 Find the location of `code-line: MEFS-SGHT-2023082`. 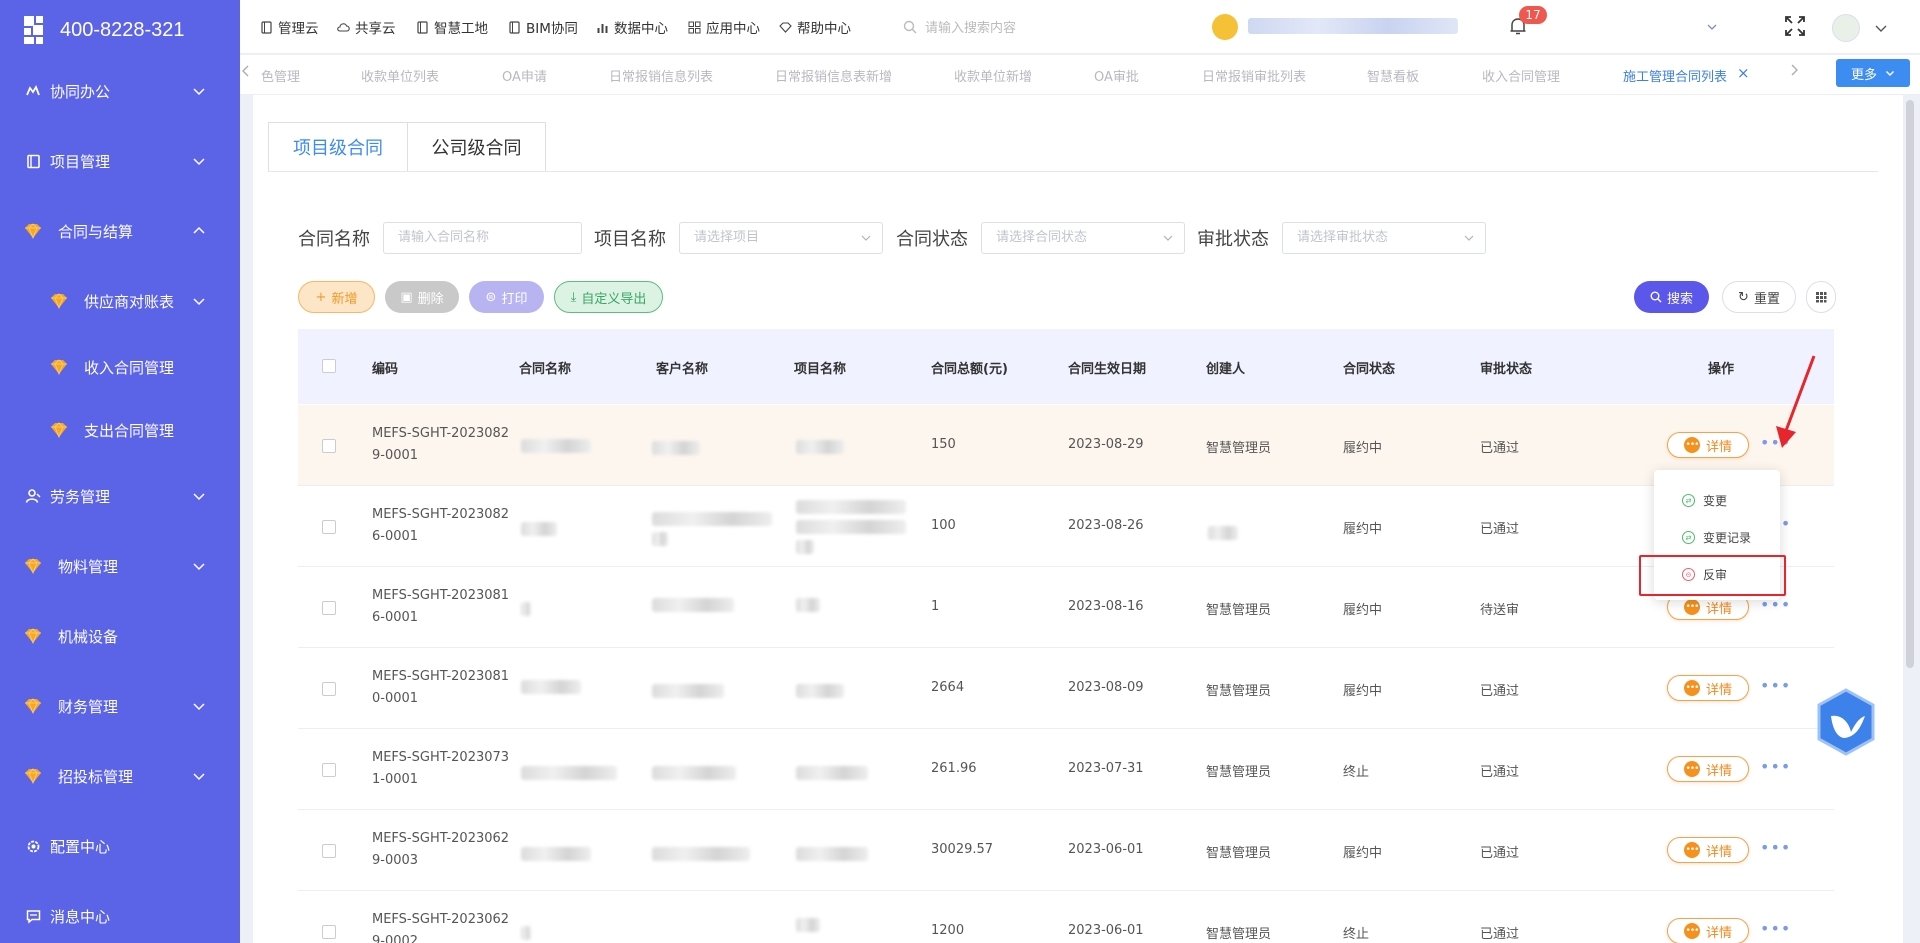

code-line: MEFS-SGHT-2023082 is located at coordinates (441, 433).